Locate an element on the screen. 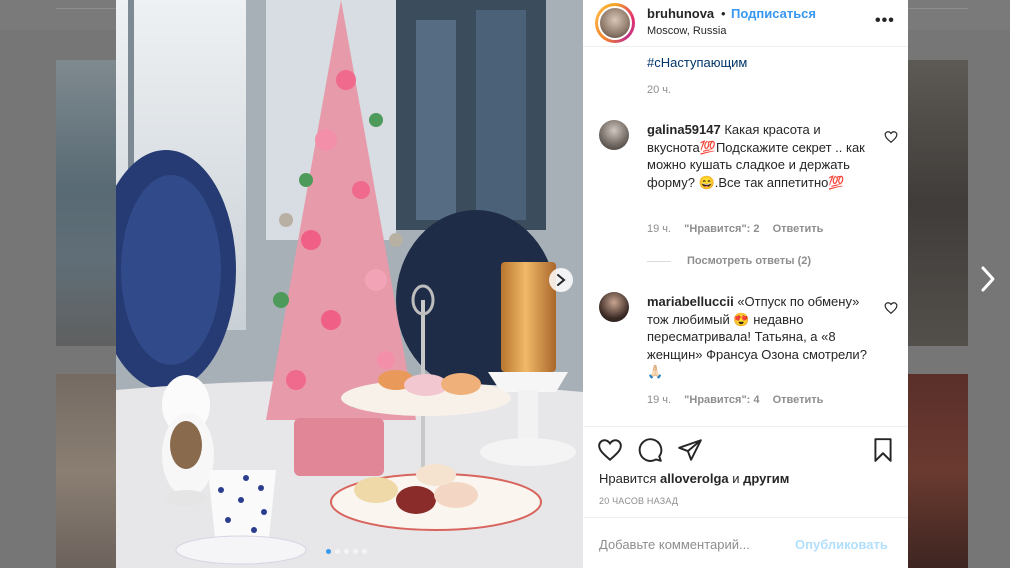 The height and width of the screenshot is (568, 1010). comment-meta: 19 ч. "Нравится": 4 Ответить is located at coordinates (740, 400).